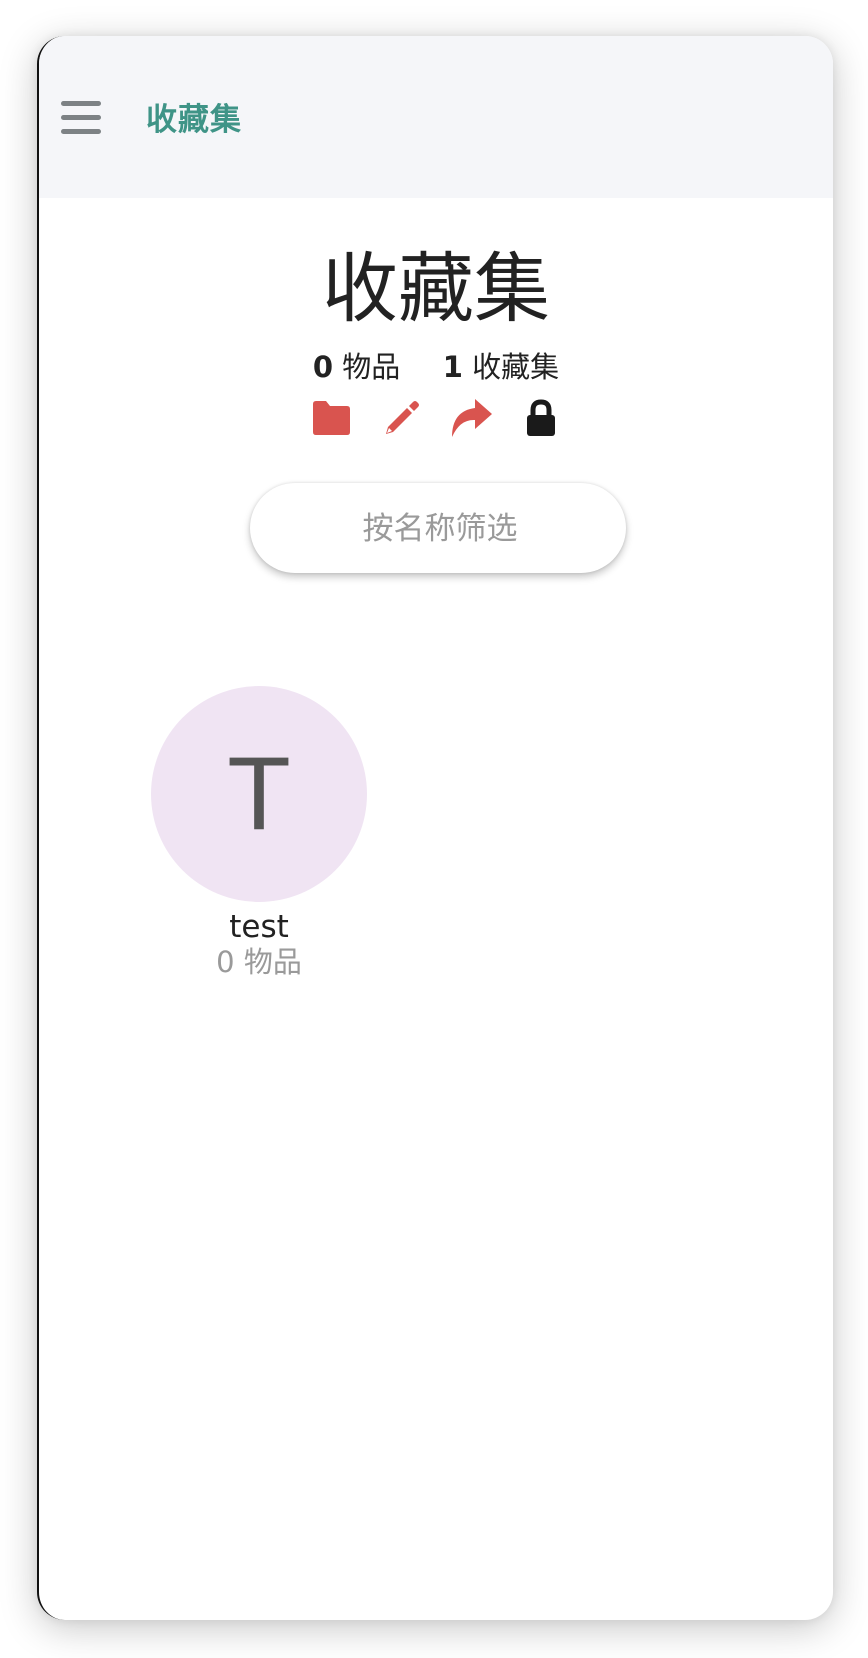 The width and height of the screenshot is (868, 1658). I want to click on stats-line: 0 物品 1 收藏集, so click(436, 365).